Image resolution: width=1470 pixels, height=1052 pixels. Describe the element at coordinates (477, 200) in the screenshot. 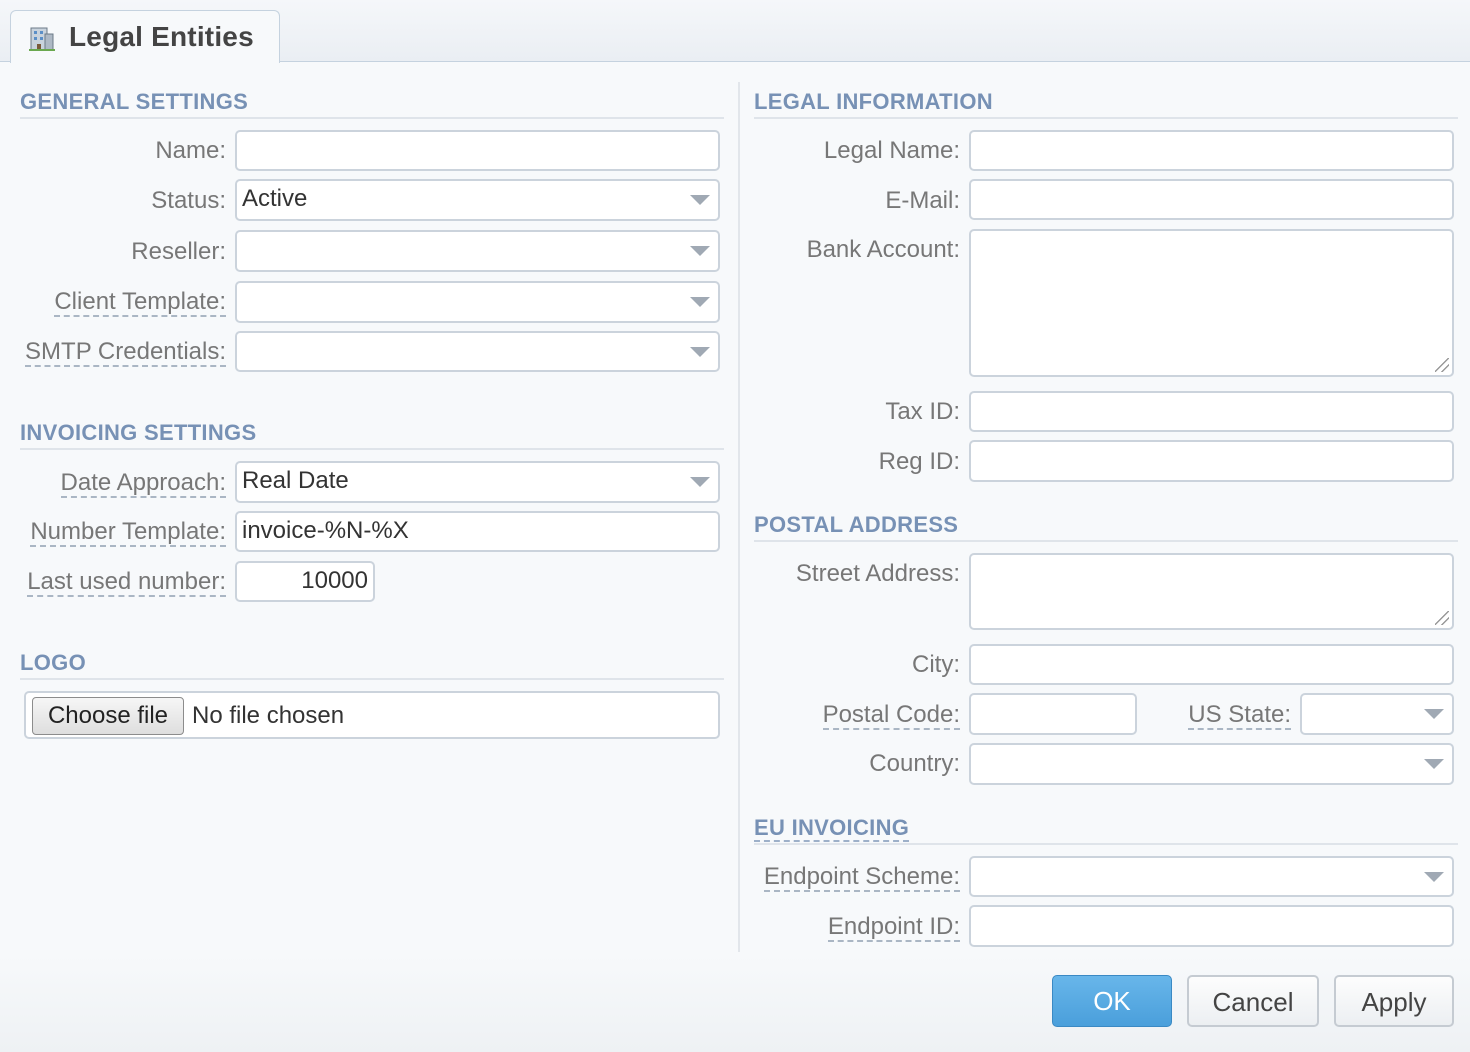

I see `status-select: Active` at that location.